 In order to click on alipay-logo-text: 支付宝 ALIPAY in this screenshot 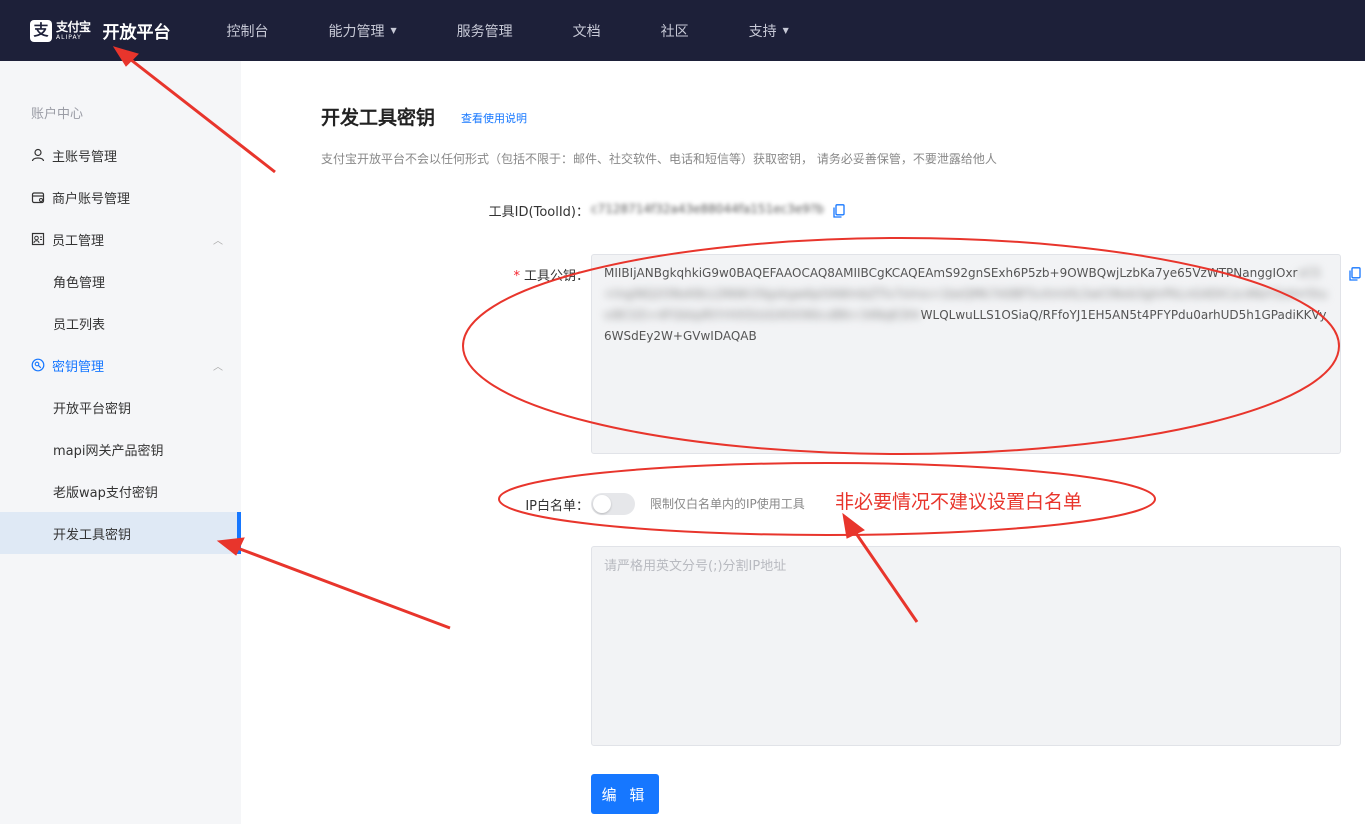, I will do `click(73, 31)`.